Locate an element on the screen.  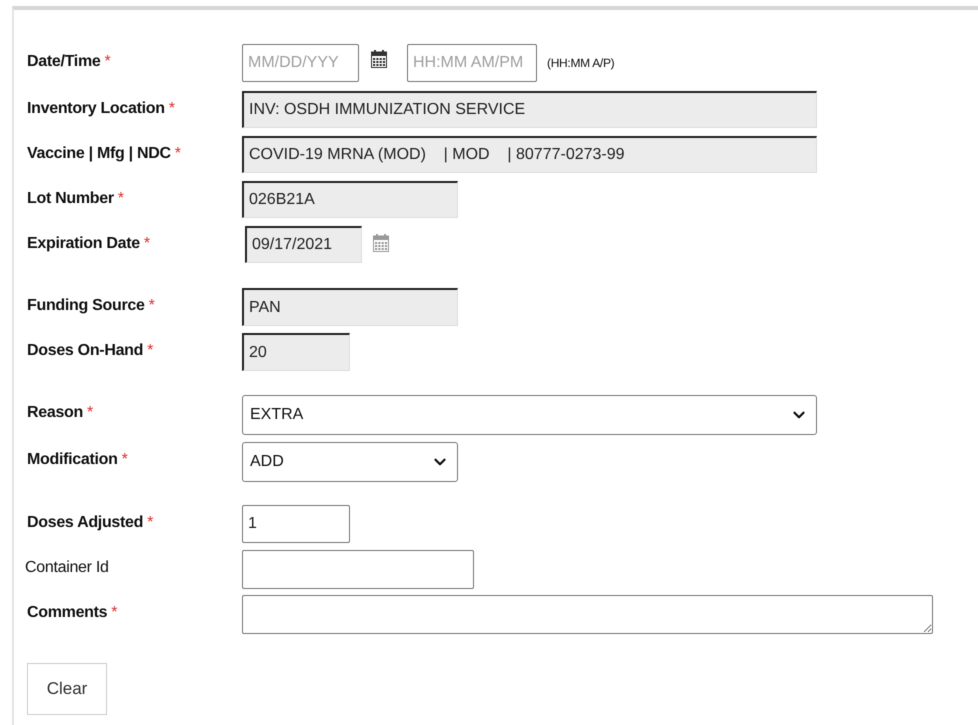
readonly-field: COVID-19 MRNA (MOD) | MOD | 80777-0273-99 is located at coordinates (529, 154).